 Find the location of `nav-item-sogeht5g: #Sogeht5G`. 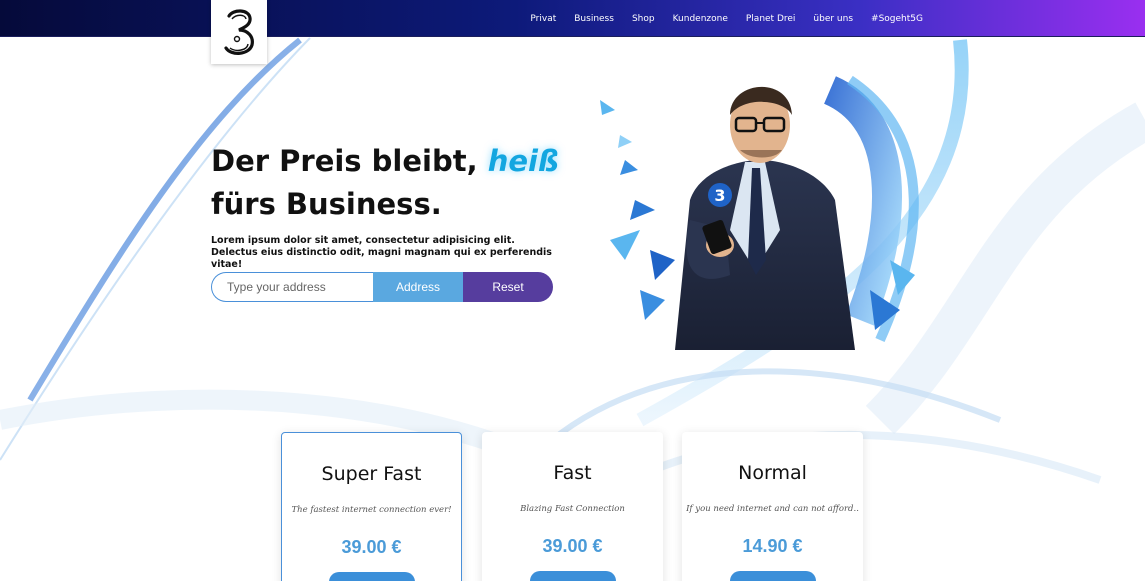

nav-item-sogeht5g: #Sogeht5G is located at coordinates (897, 19).